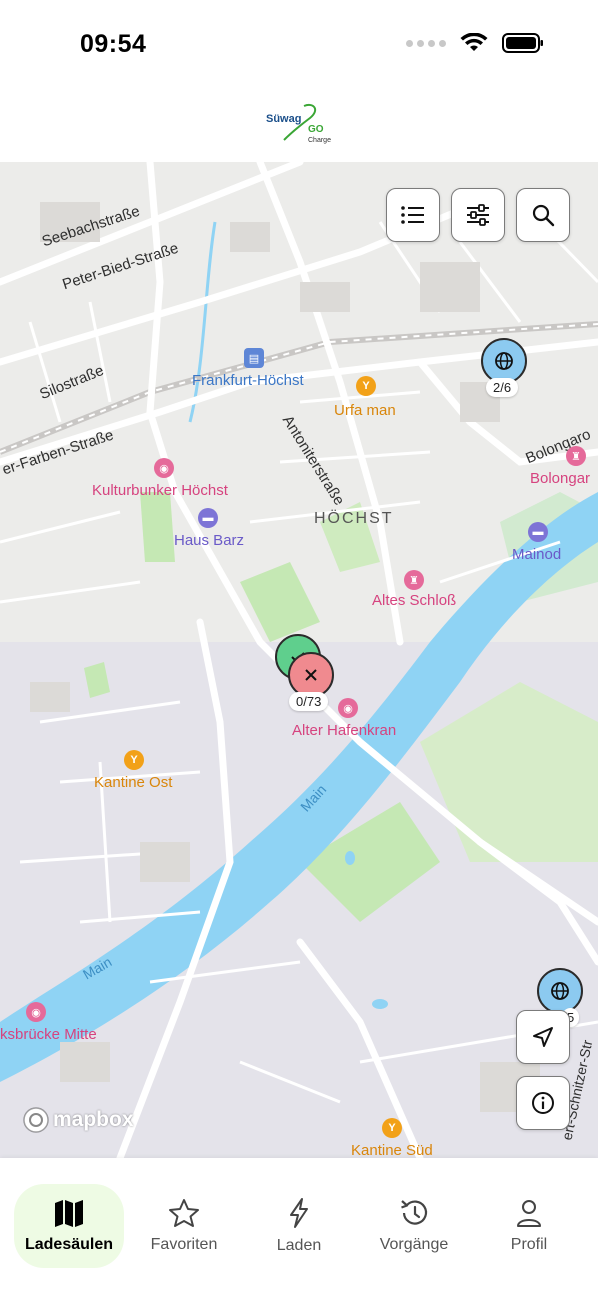 Image resolution: width=598 pixels, height=1300 pixels. I want to click on wifi-icon, so click(474, 42).